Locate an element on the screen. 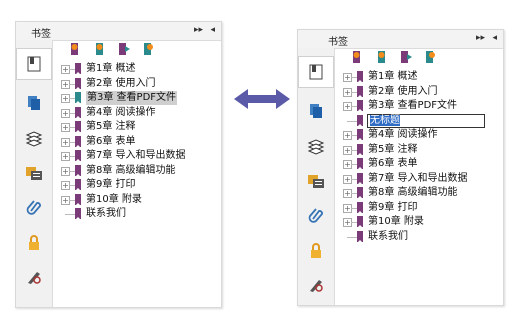 This screenshot has height=320, width=518. bookmark-options-icon is located at coordinates (148, 49).